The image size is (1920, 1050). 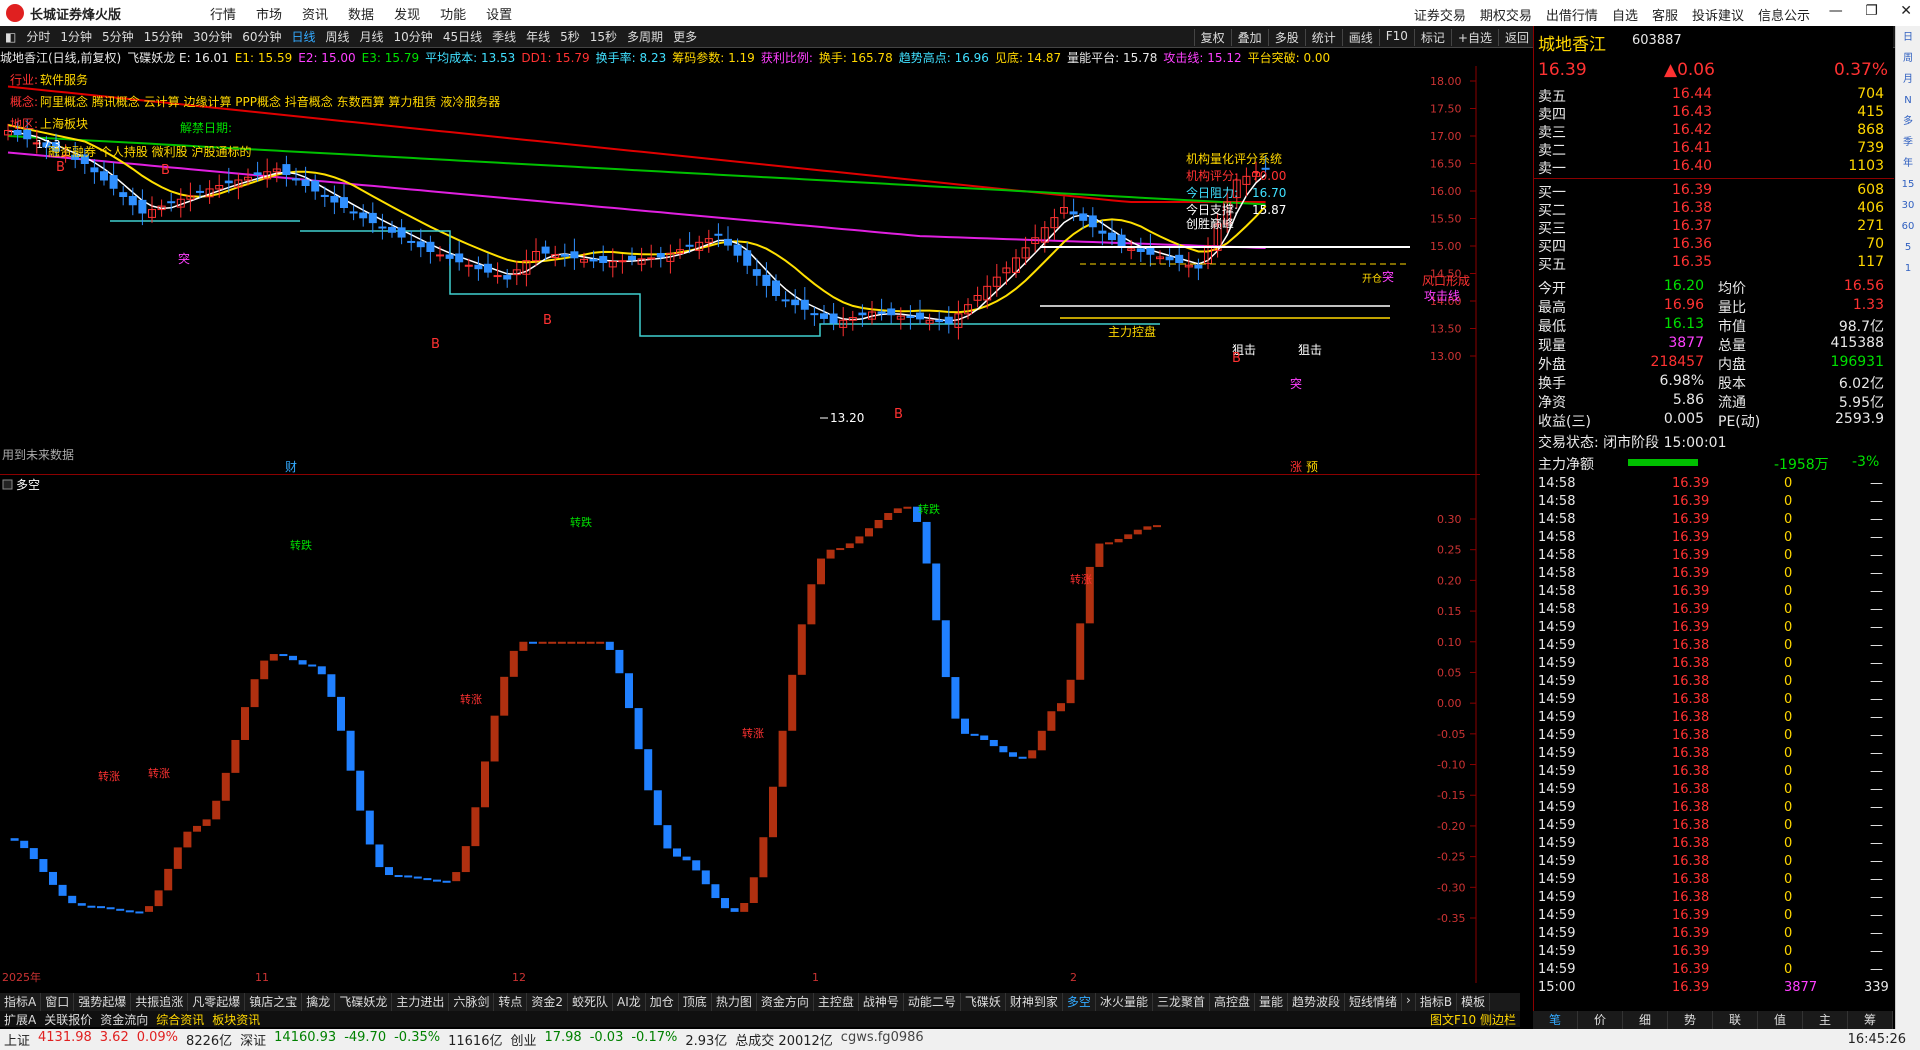 What do you see at coordinates (462, 36) in the screenshot?
I see `period-10: 45日线` at bounding box center [462, 36].